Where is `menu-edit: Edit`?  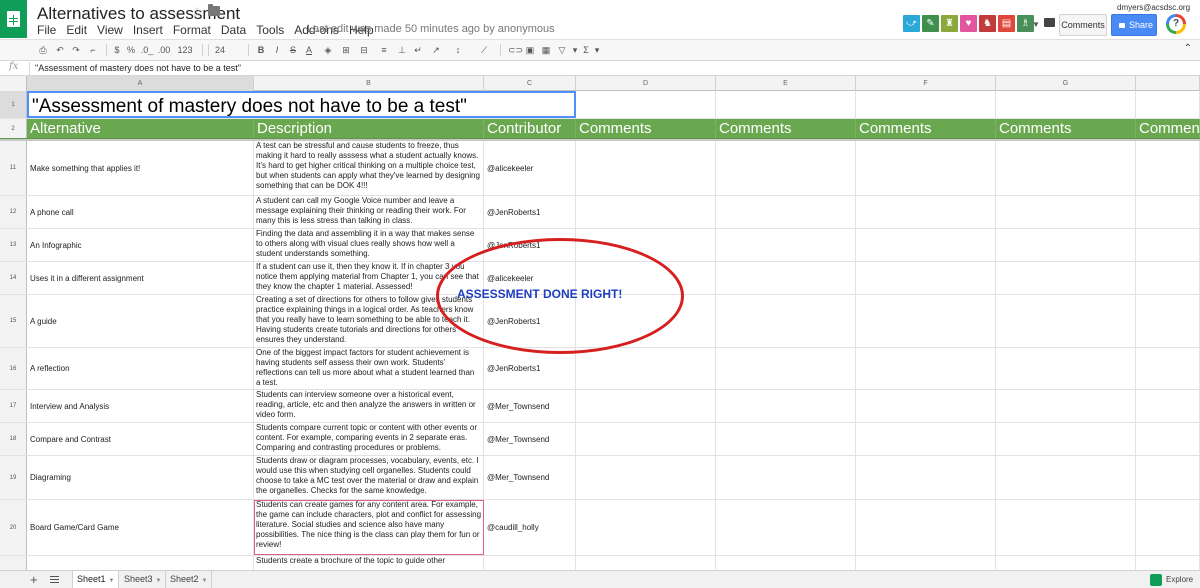
menu-edit: Edit is located at coordinates (76, 30).